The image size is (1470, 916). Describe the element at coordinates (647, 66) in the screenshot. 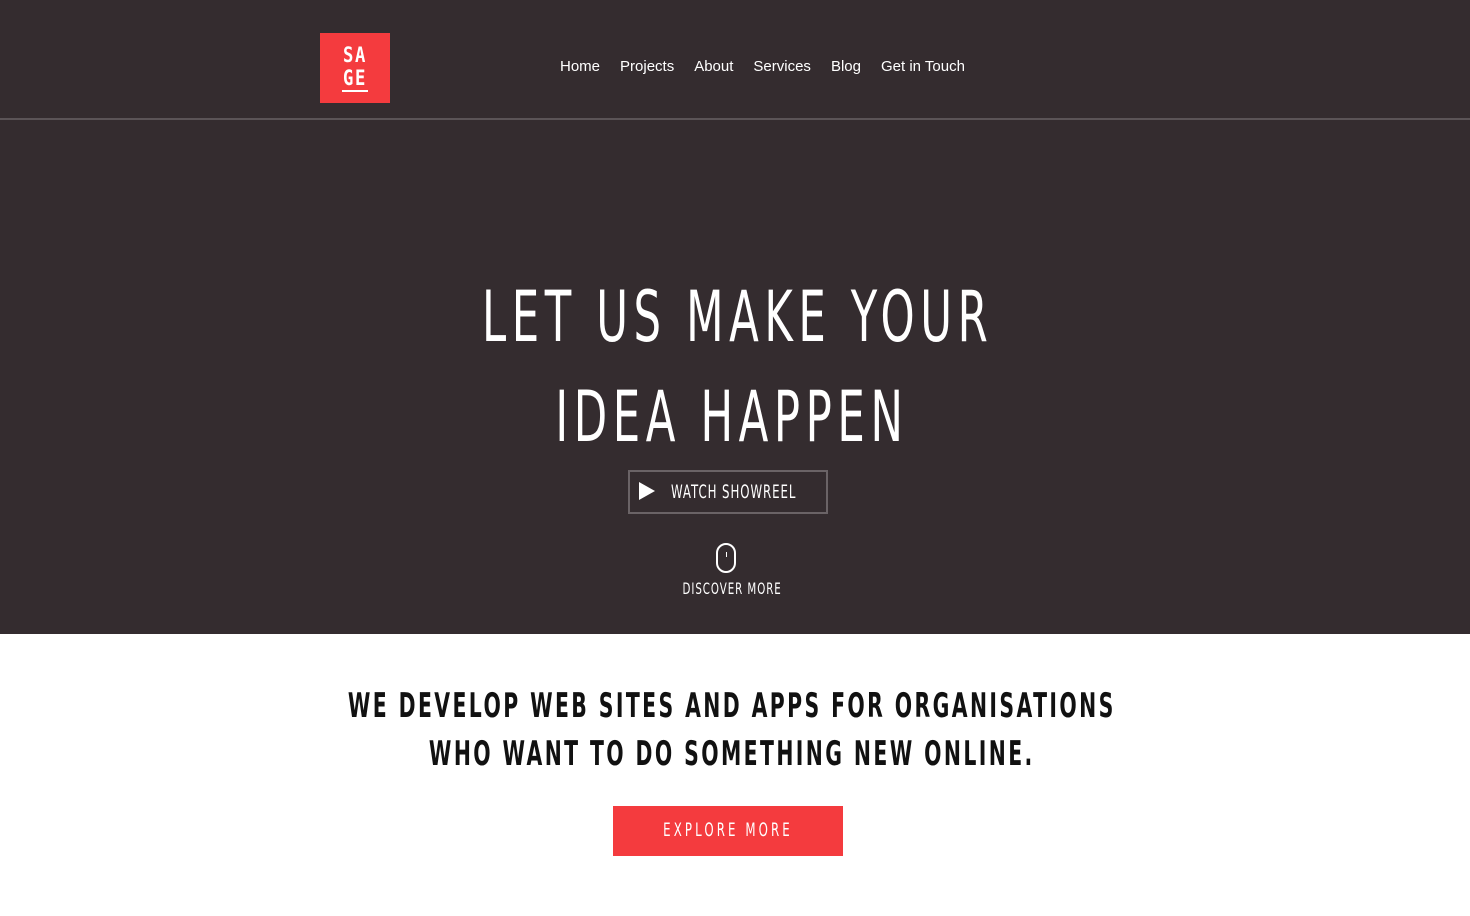

I see `nav-item-projects: Projects` at that location.